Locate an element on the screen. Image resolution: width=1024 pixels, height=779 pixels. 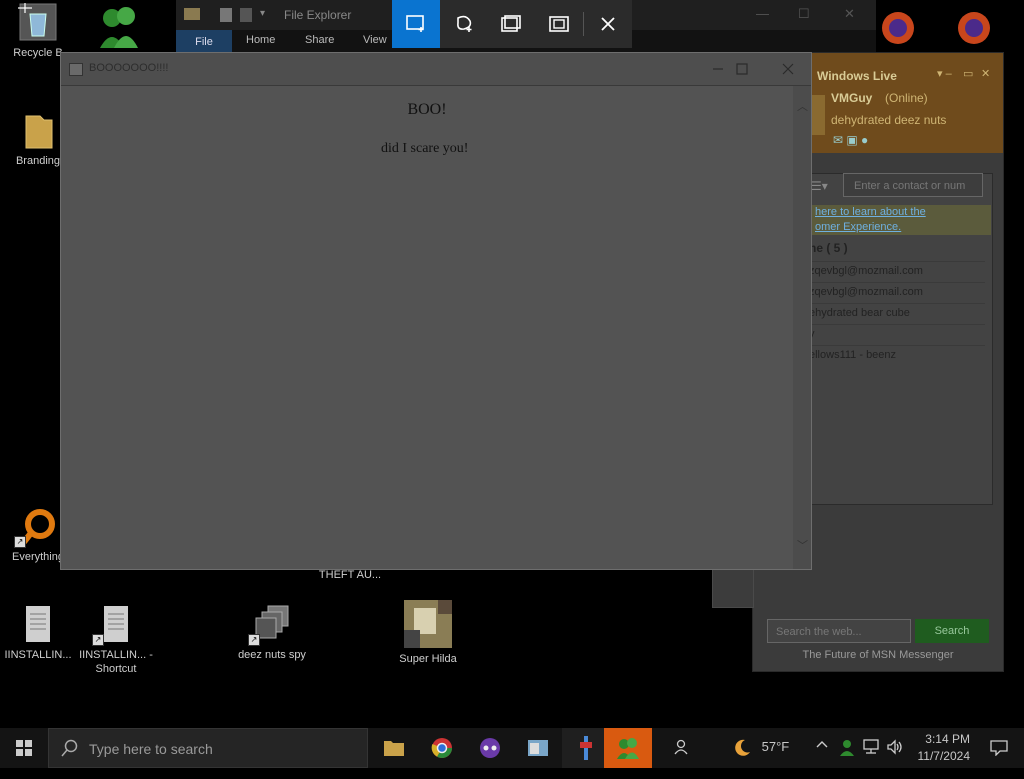
maximize-icon is located at coordinates (742, 69).